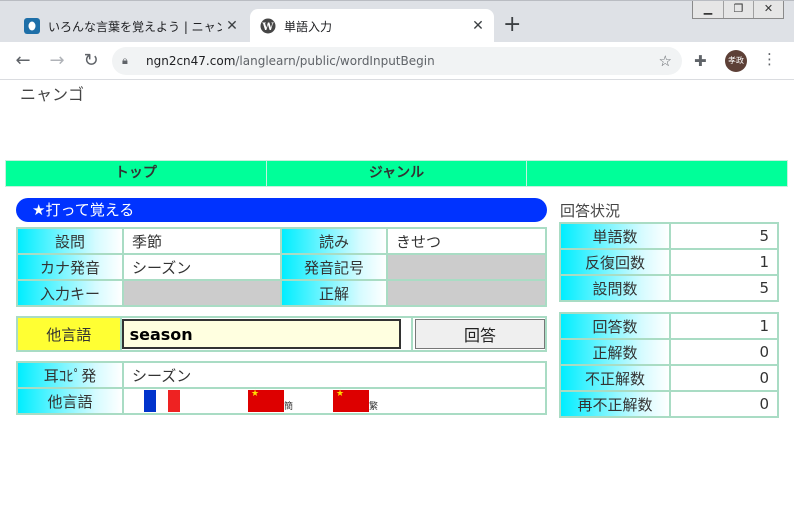 Image resolution: width=794 pixels, height=525 pixels. I want to click on reading-value: きせつ, so click(466, 241).